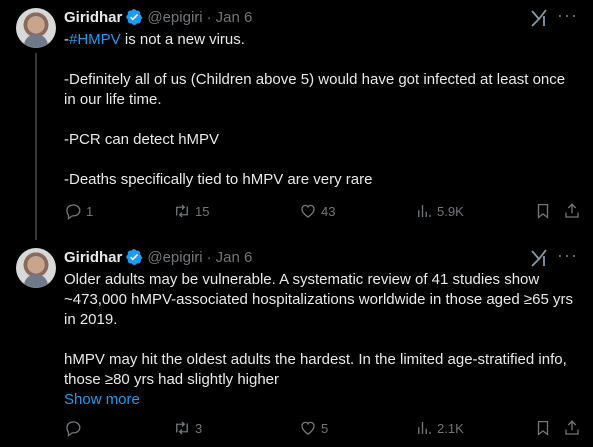  What do you see at coordinates (90, 211) in the screenshot?
I see `reply-count: 1` at bounding box center [90, 211].